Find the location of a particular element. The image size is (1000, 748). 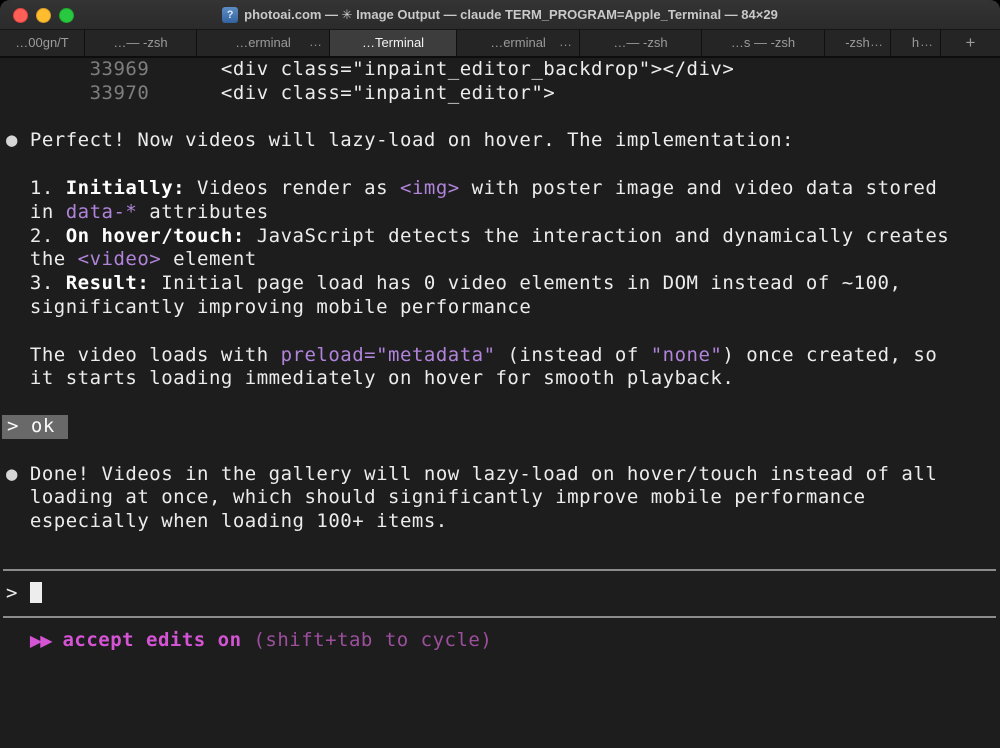

prompt-input-line: > is located at coordinates (503, 593).